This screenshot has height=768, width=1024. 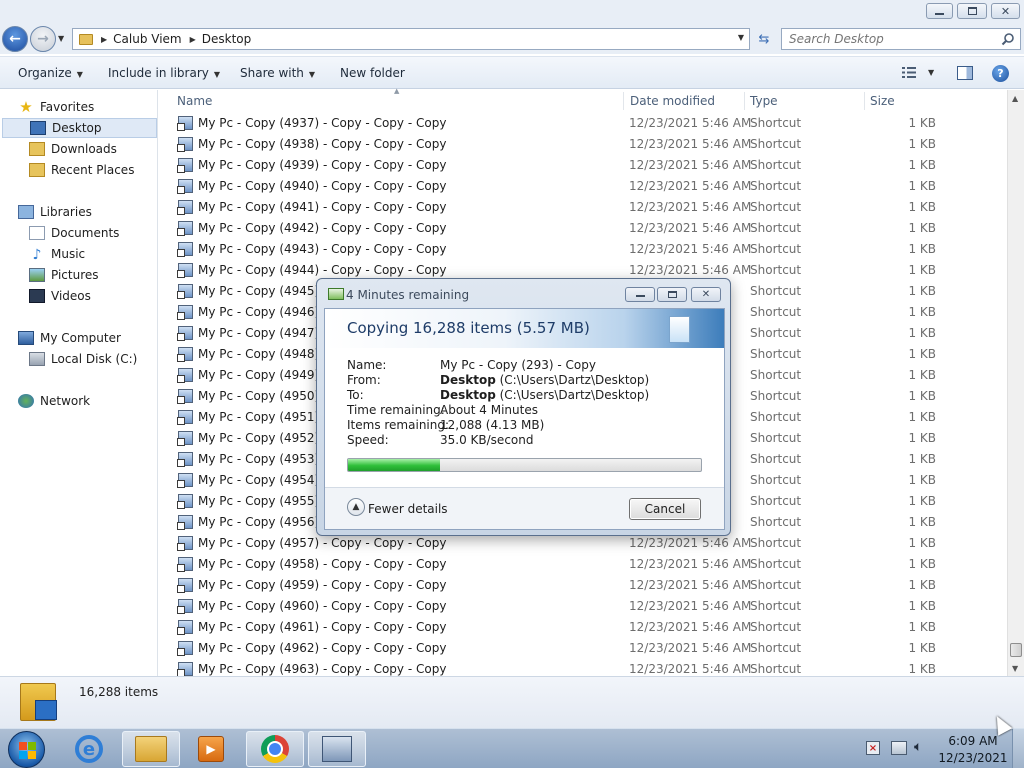 What do you see at coordinates (1018, 748) in the screenshot?
I see `show-desktop-button` at bounding box center [1018, 748].